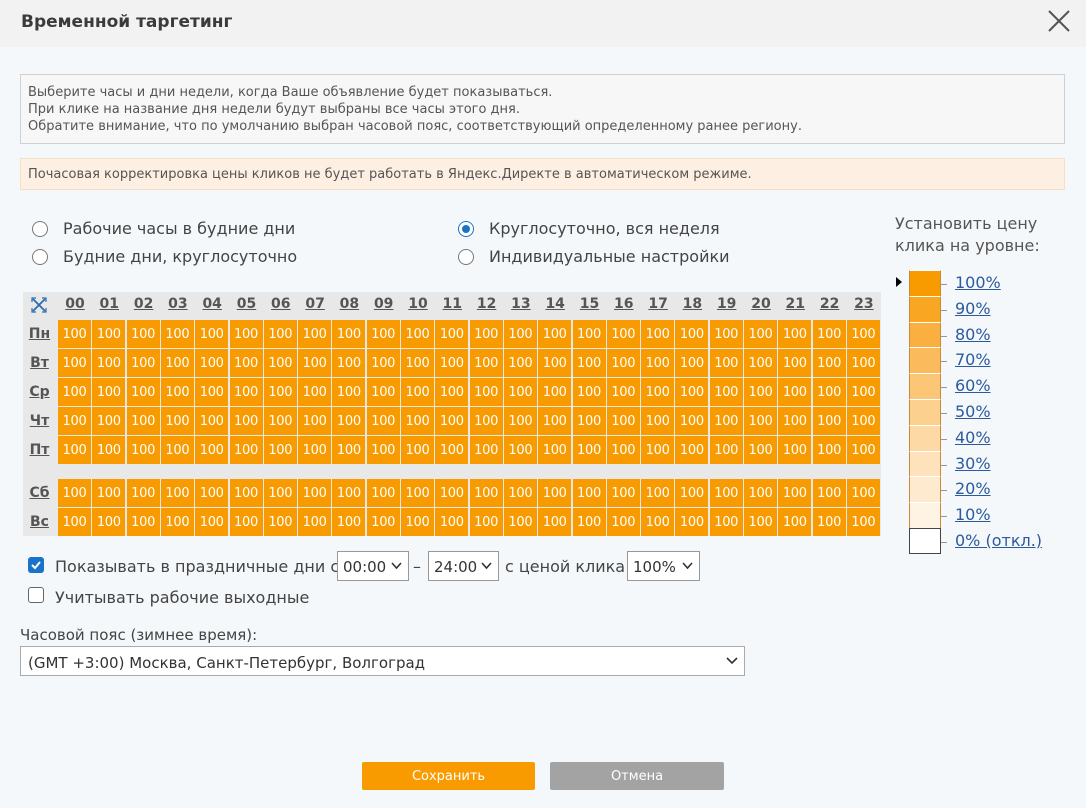 This screenshot has height=808, width=1086. I want to click on day-label: Сб, so click(39, 491).